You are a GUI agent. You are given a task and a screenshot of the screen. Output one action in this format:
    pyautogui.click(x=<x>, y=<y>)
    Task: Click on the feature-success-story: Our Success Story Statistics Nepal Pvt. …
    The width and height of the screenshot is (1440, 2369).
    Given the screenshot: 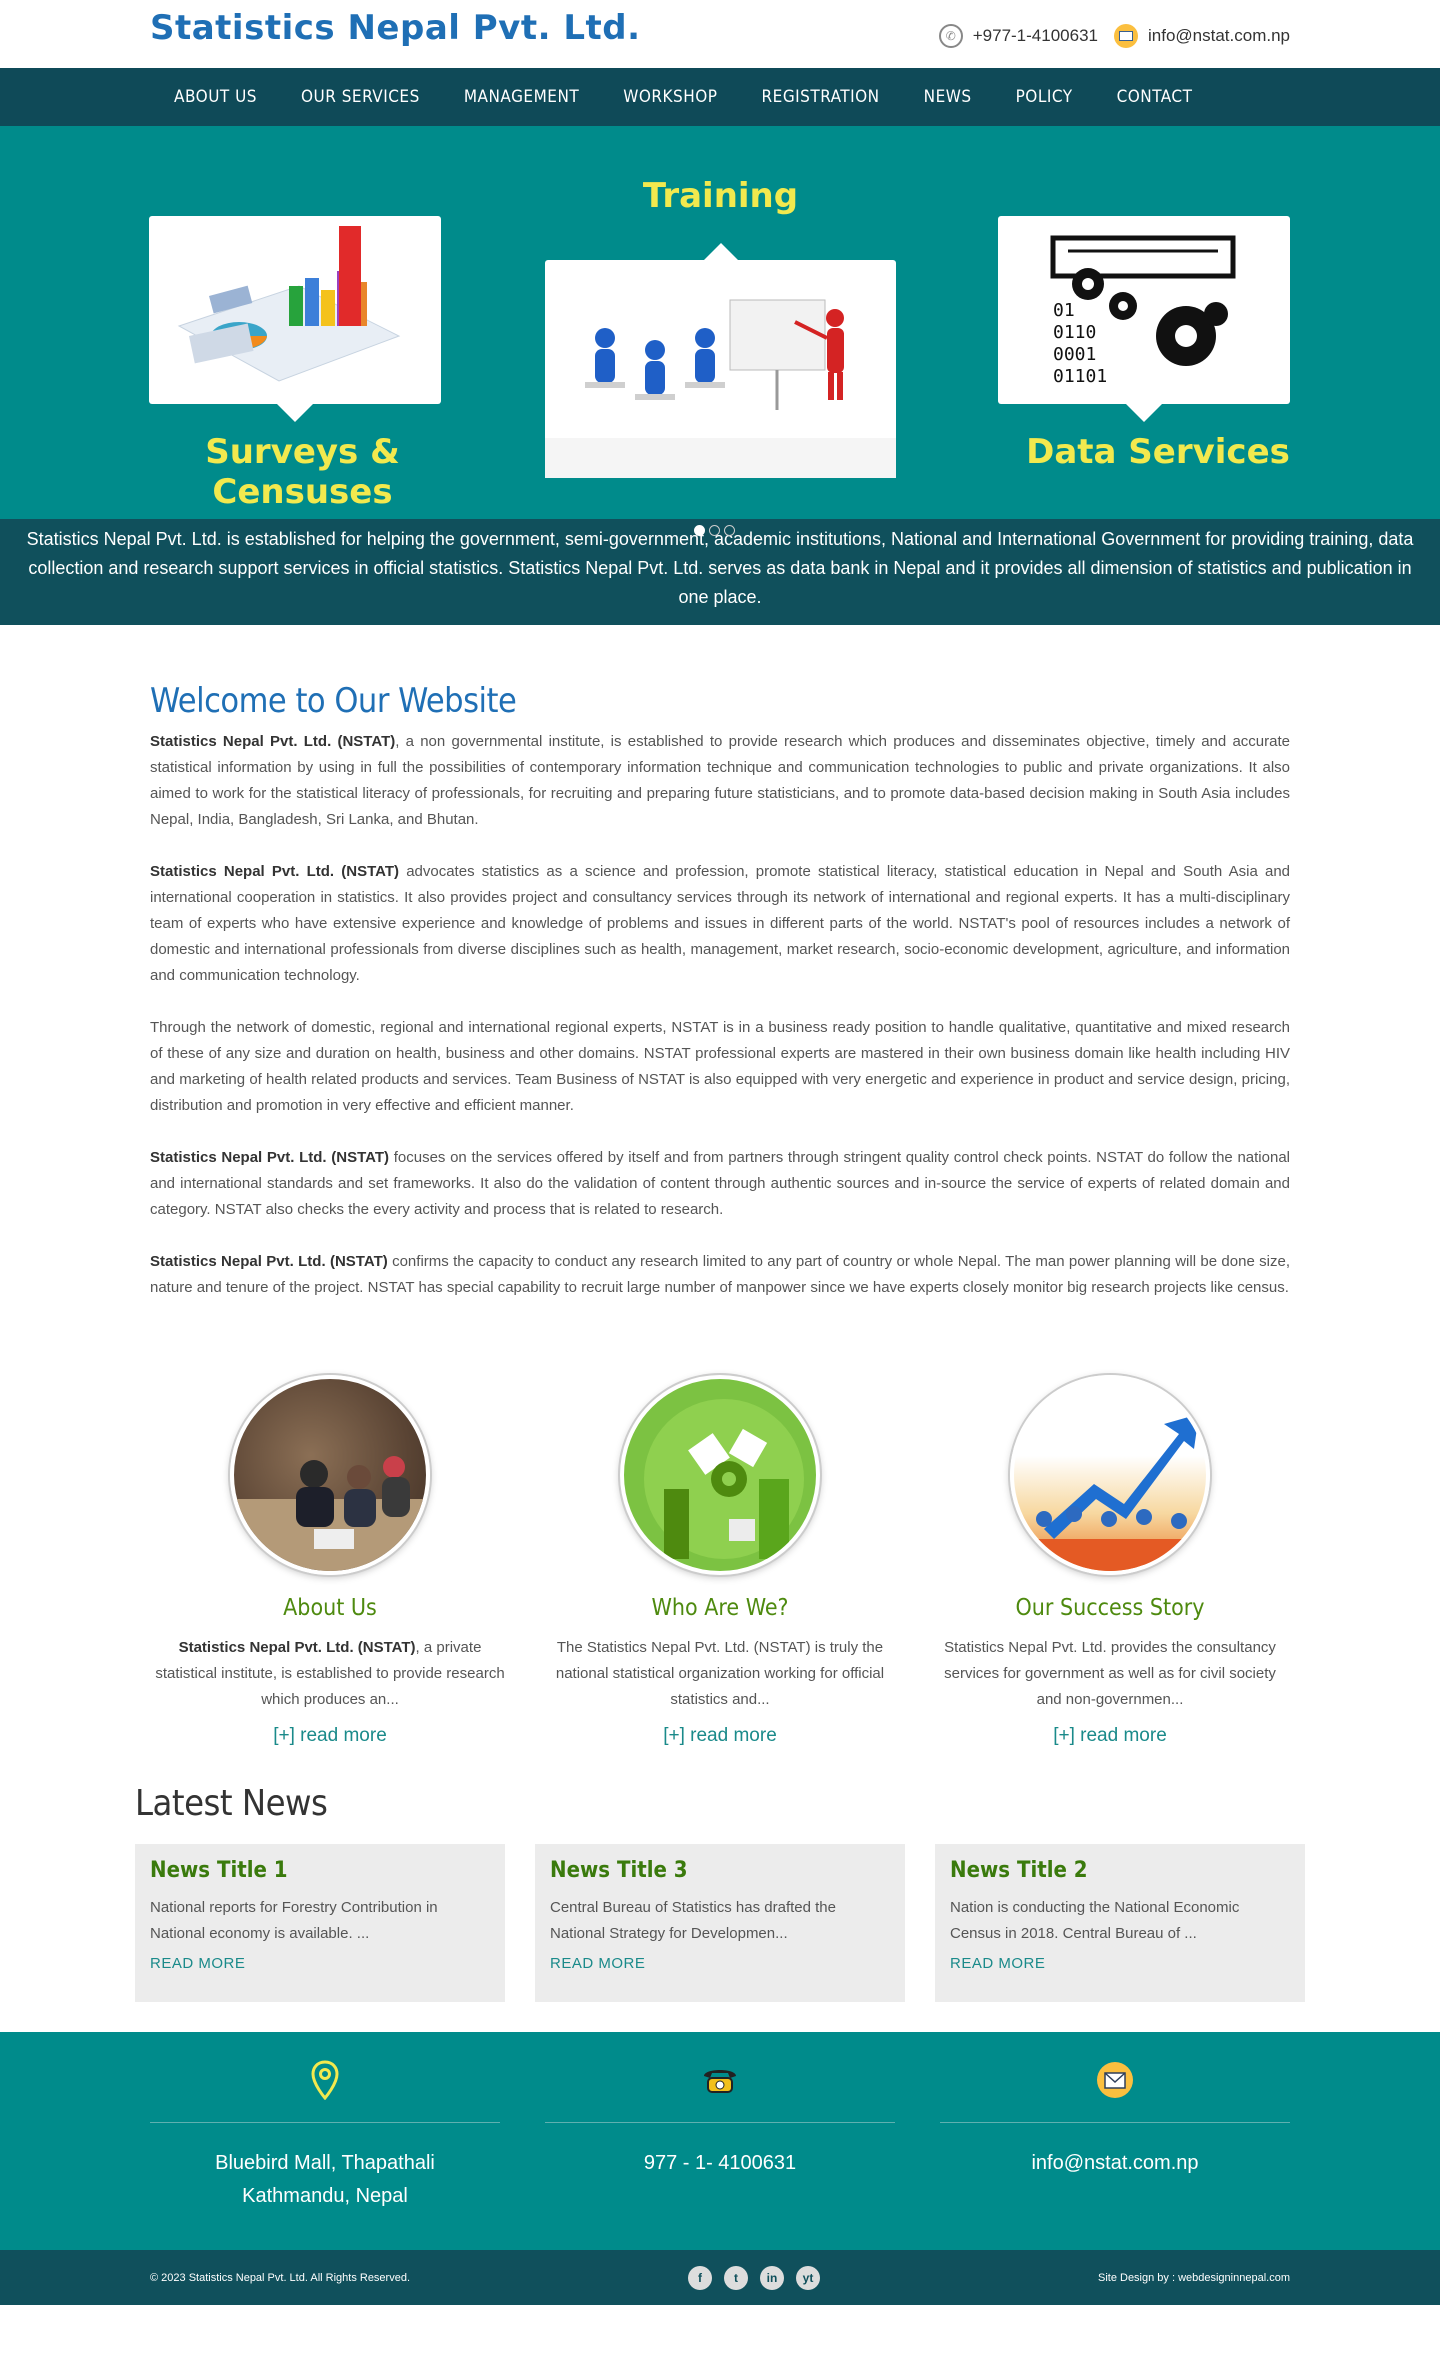 What is the action you would take?
    pyautogui.click(x=1110, y=1561)
    